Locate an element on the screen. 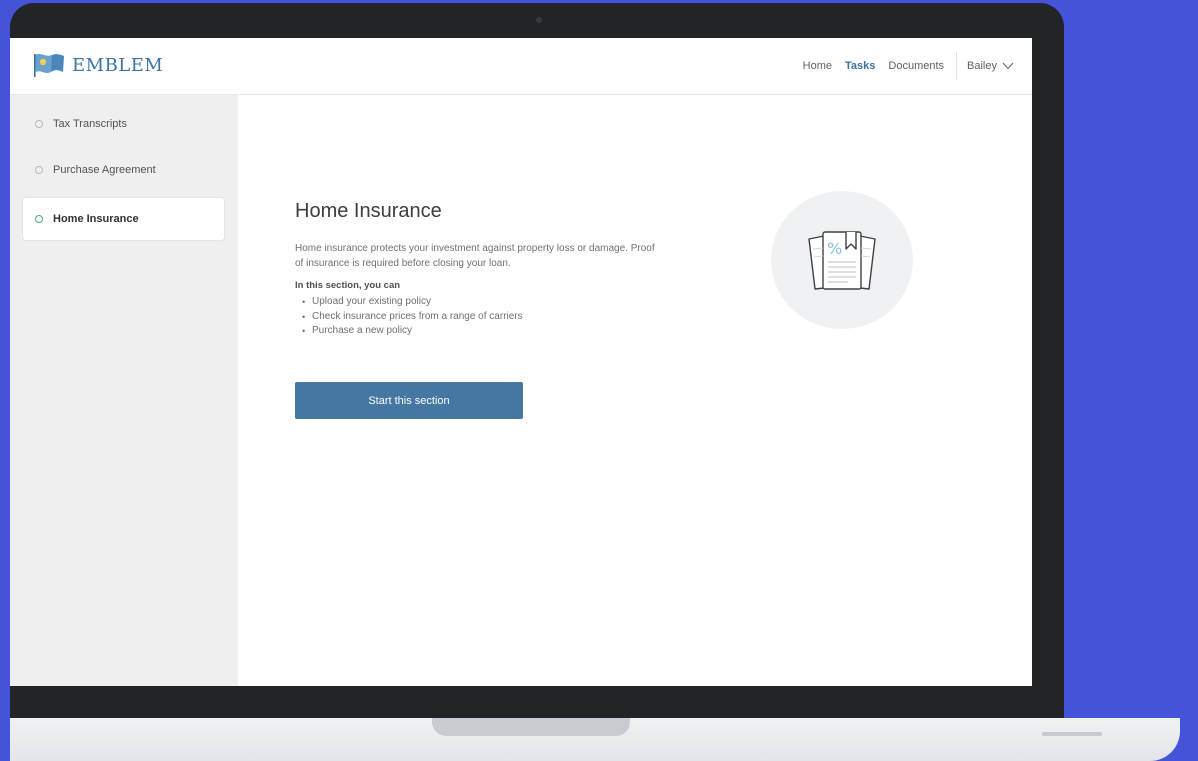  flag-logo-icon is located at coordinates (49, 65).